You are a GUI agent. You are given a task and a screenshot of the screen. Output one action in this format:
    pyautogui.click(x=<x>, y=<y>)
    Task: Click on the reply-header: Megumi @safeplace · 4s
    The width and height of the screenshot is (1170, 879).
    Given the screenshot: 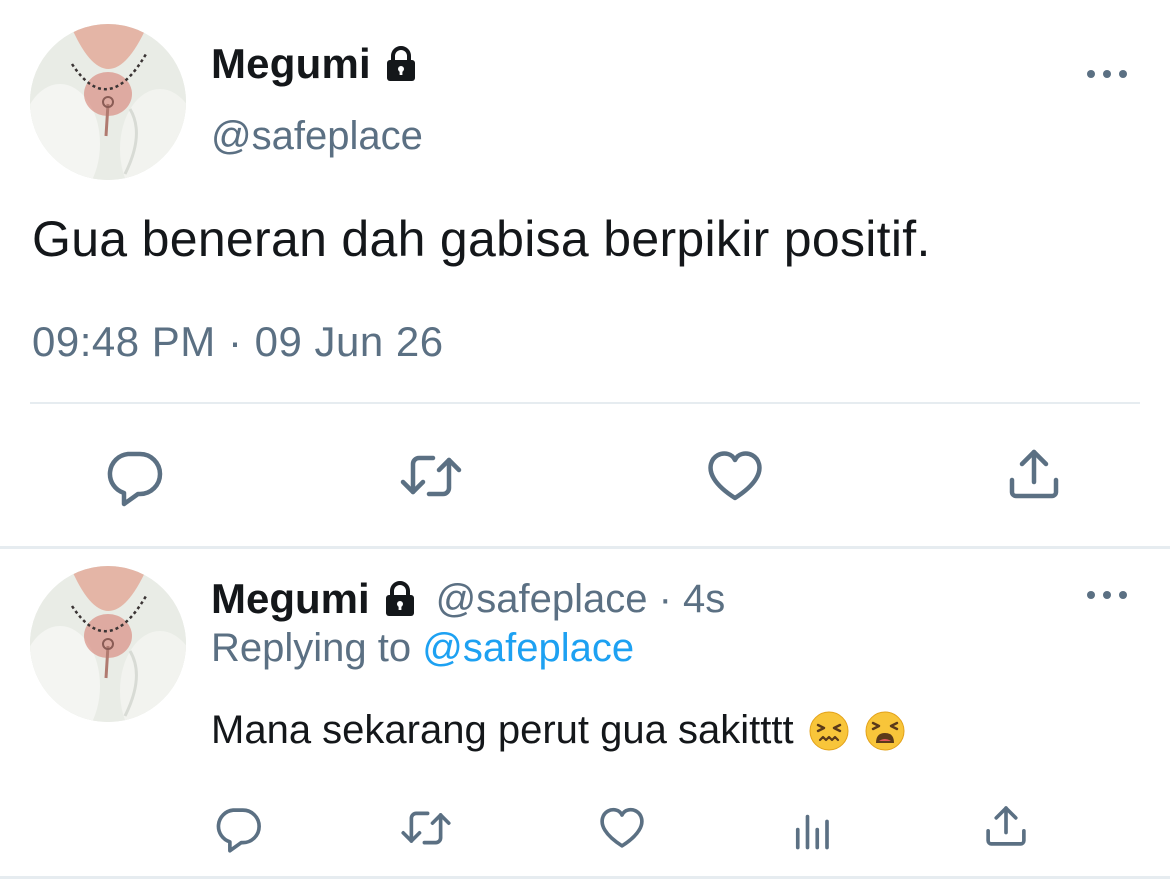 What is the action you would take?
    pyautogui.click(x=468, y=599)
    